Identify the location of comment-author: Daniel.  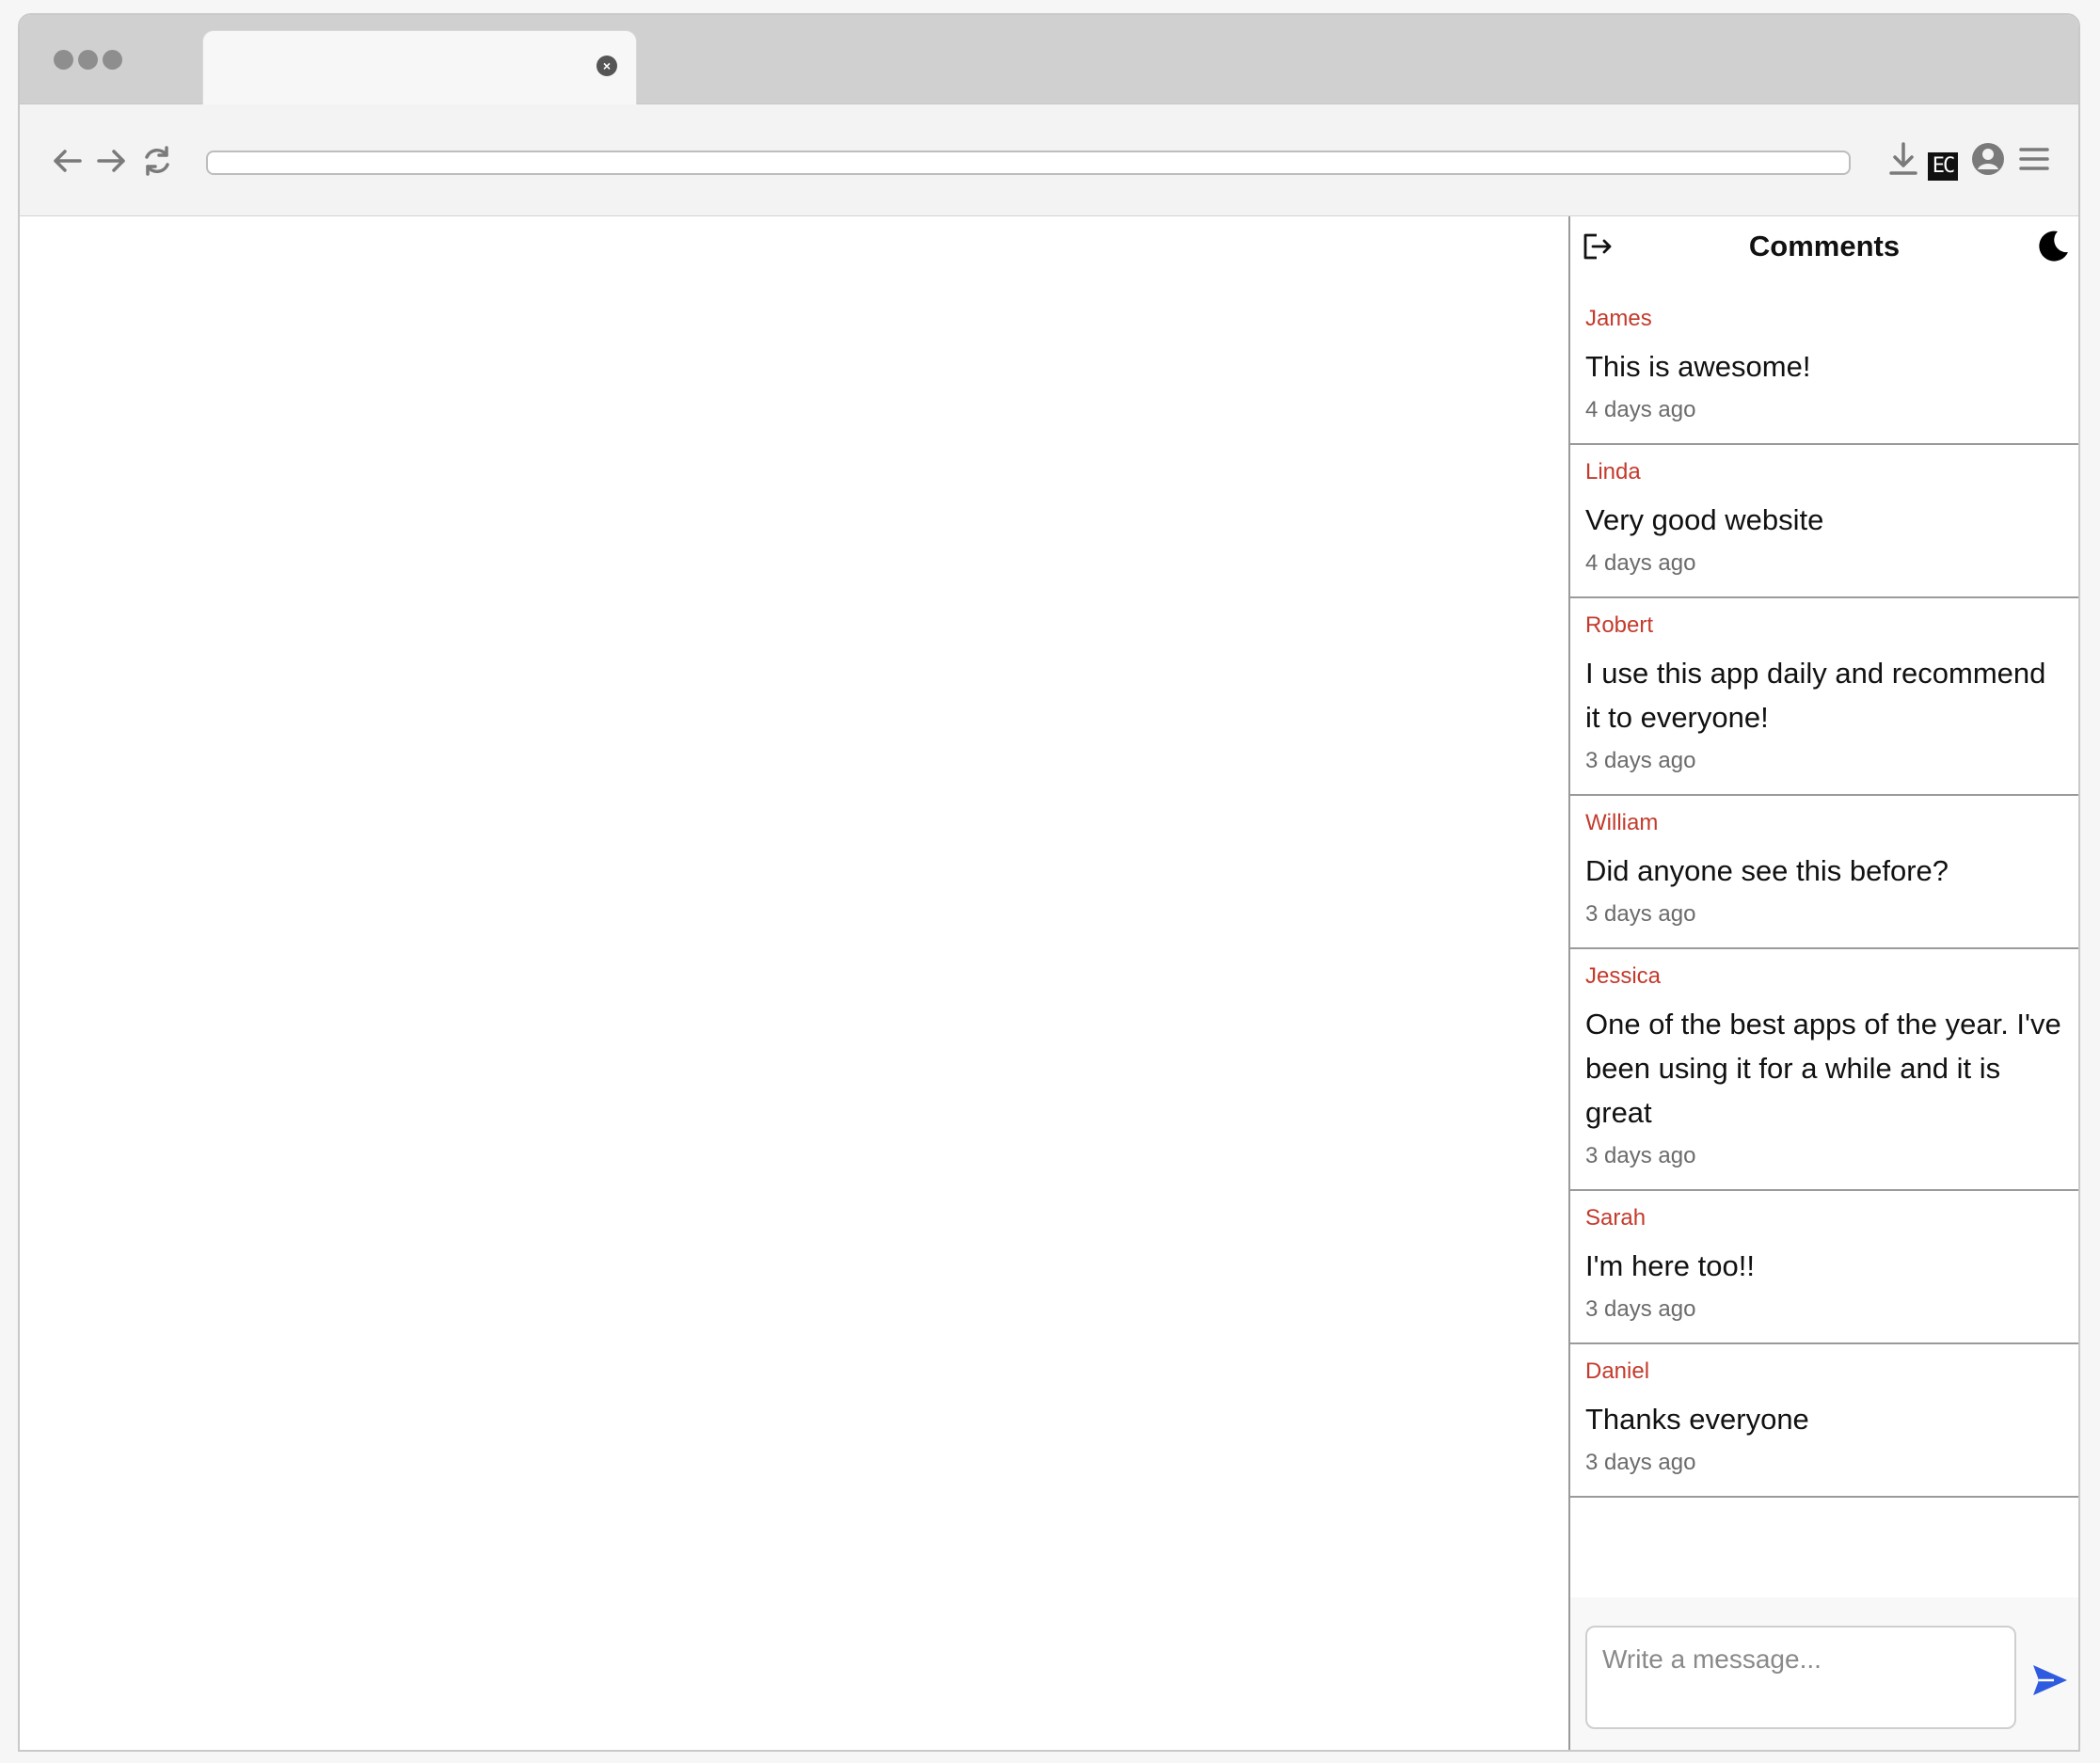
(1824, 1372).